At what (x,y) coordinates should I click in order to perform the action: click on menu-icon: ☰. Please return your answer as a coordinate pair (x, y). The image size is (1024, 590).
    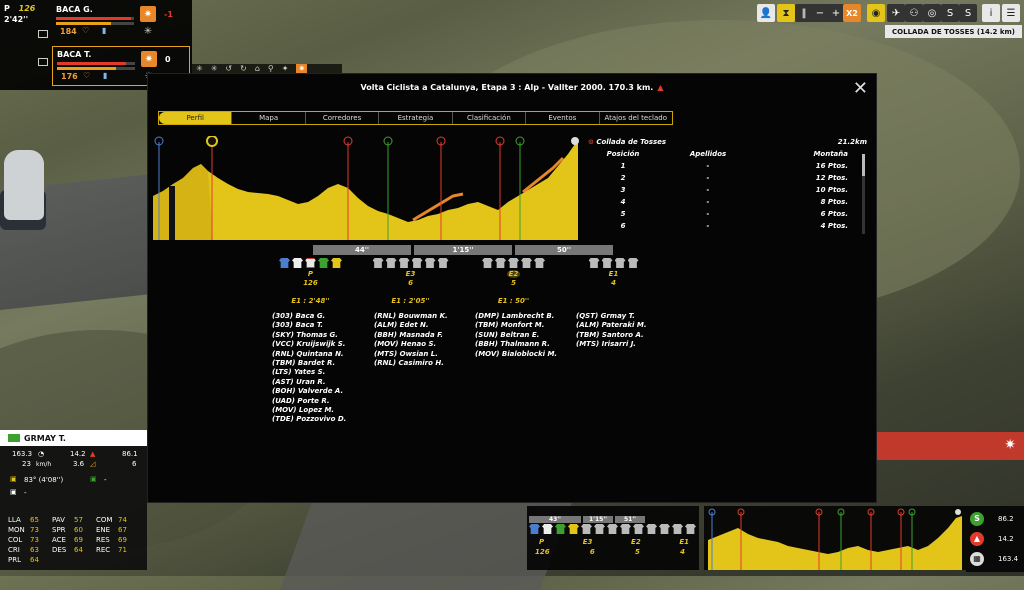
    Looking at the image, I should click on (1011, 13).